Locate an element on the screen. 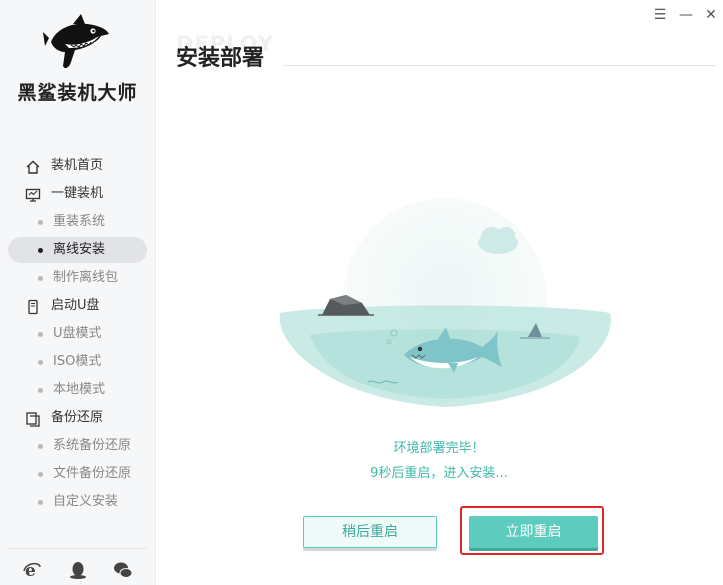 The image size is (723, 585). sidebar-item-usb-mode: U盘模式 is located at coordinates (77, 334).